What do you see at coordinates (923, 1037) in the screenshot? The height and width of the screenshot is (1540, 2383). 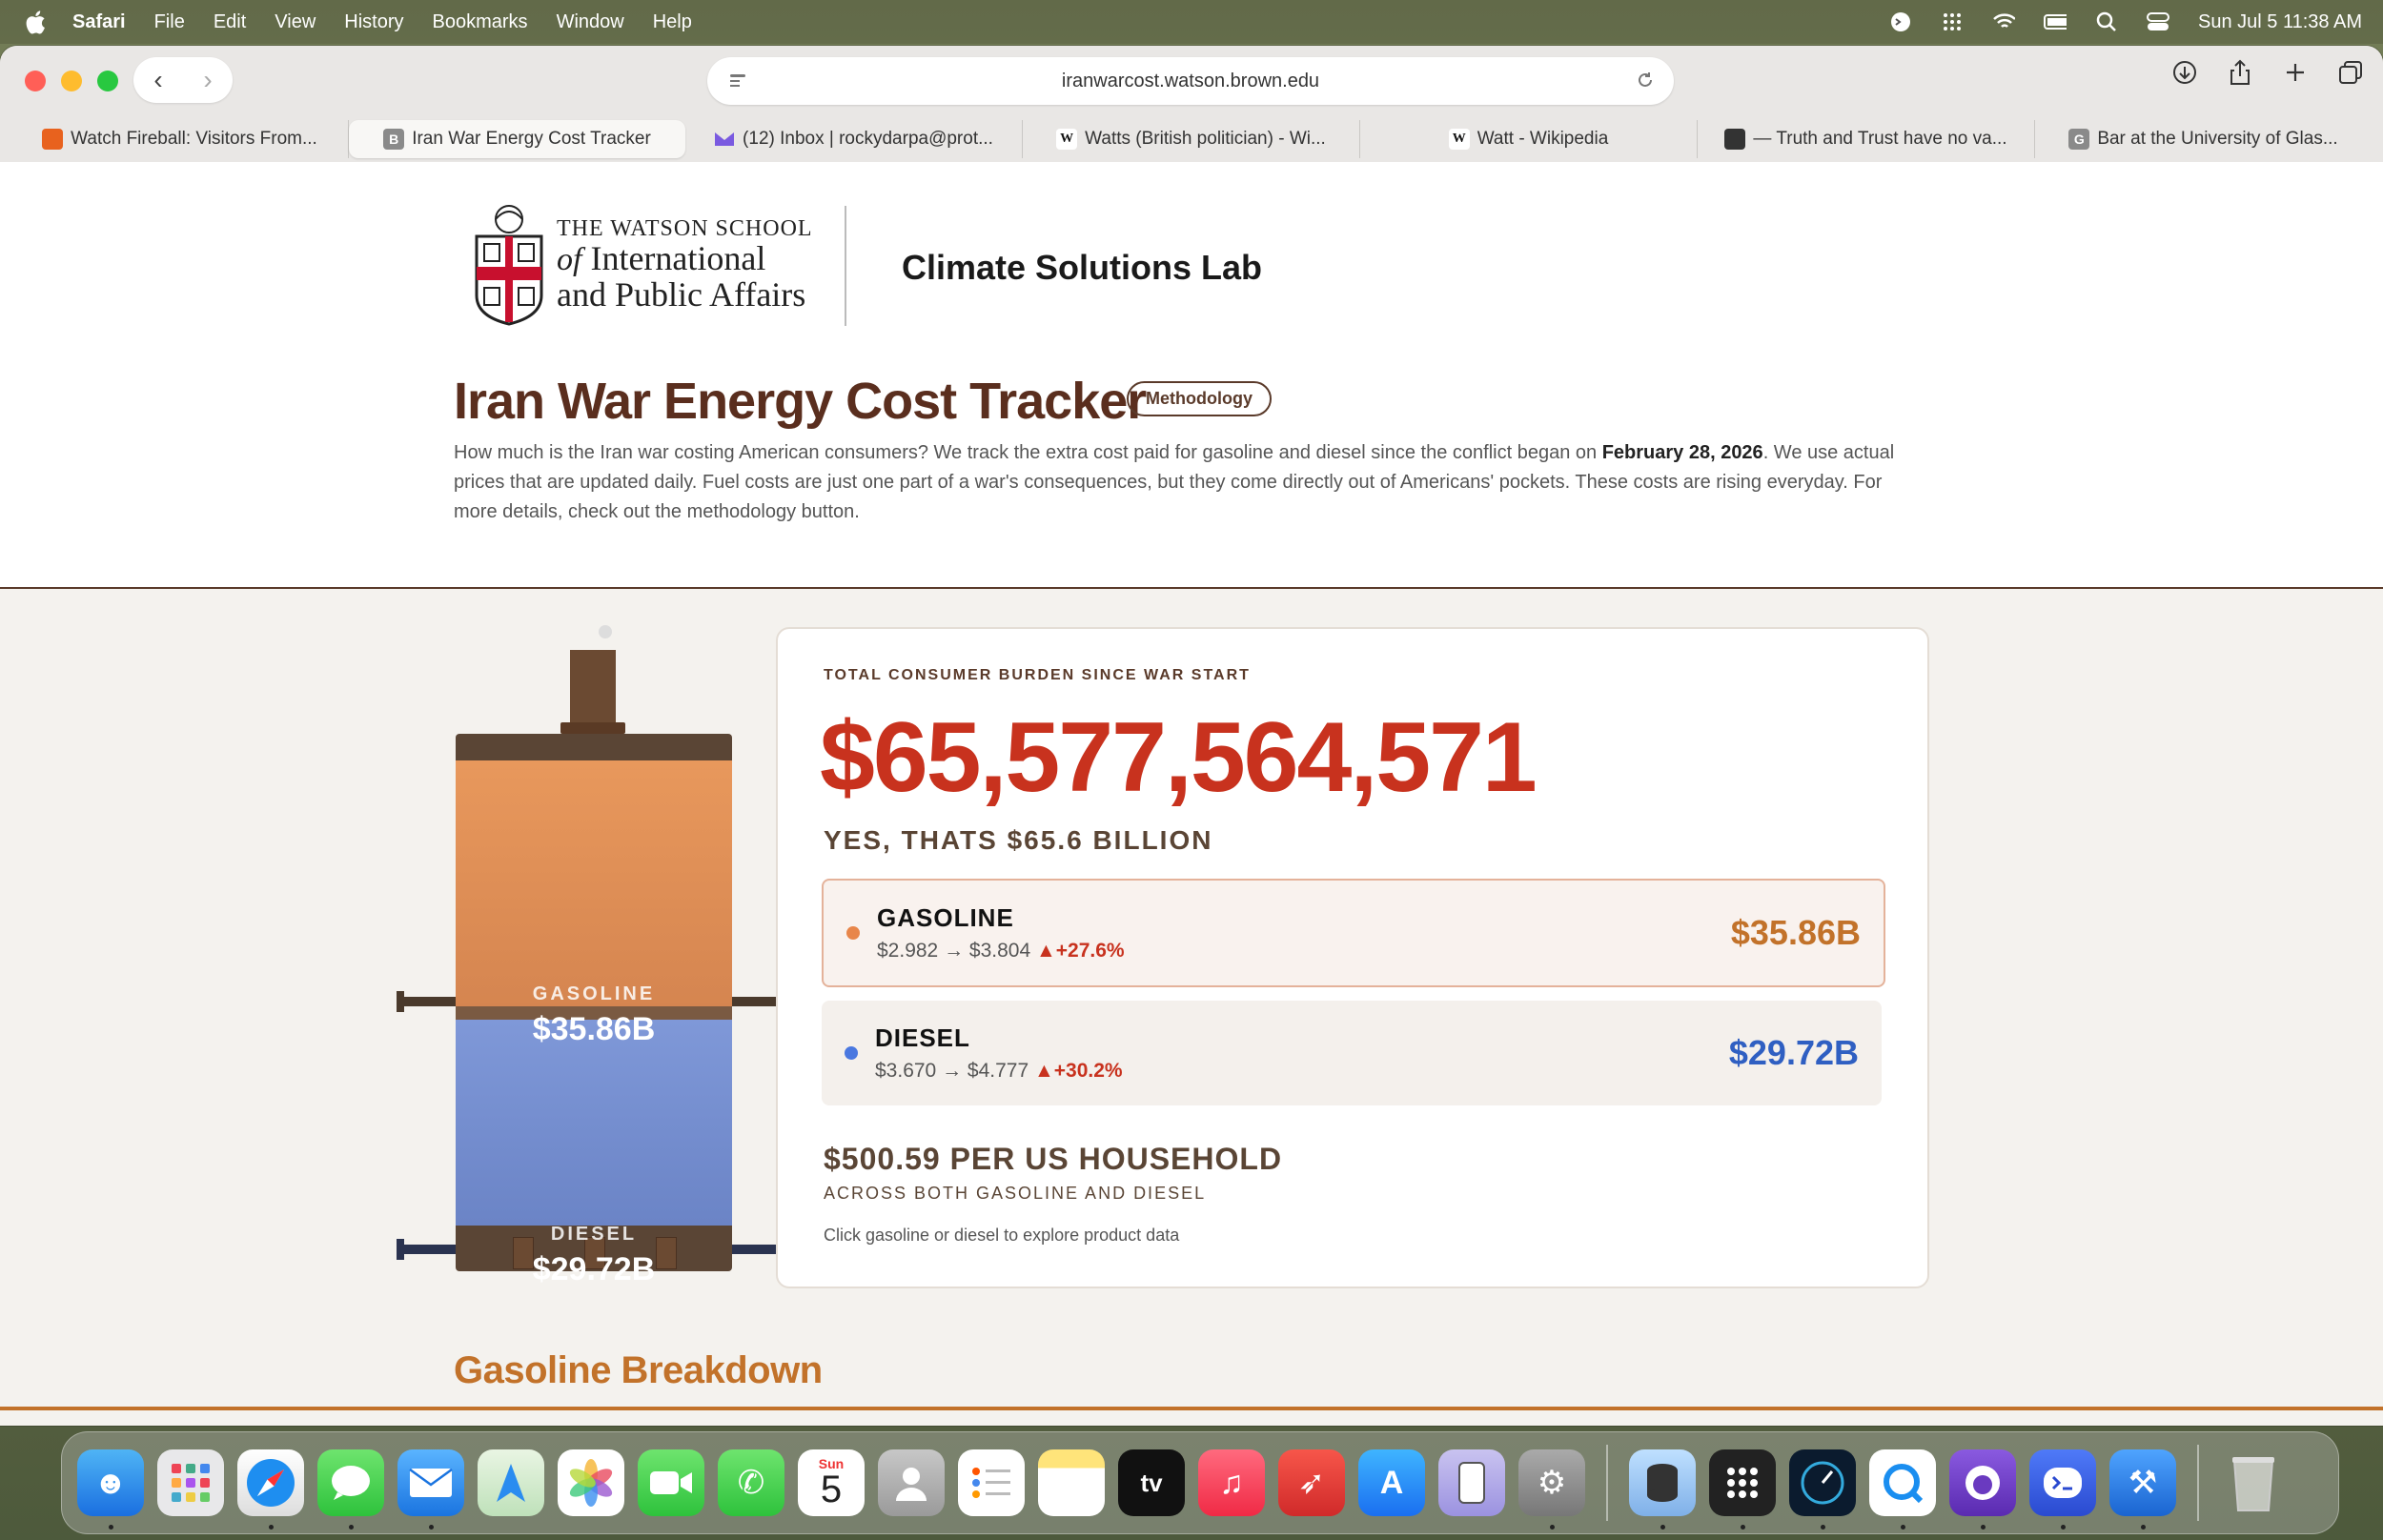 I see `diesel-row-name: DIESEL` at bounding box center [923, 1037].